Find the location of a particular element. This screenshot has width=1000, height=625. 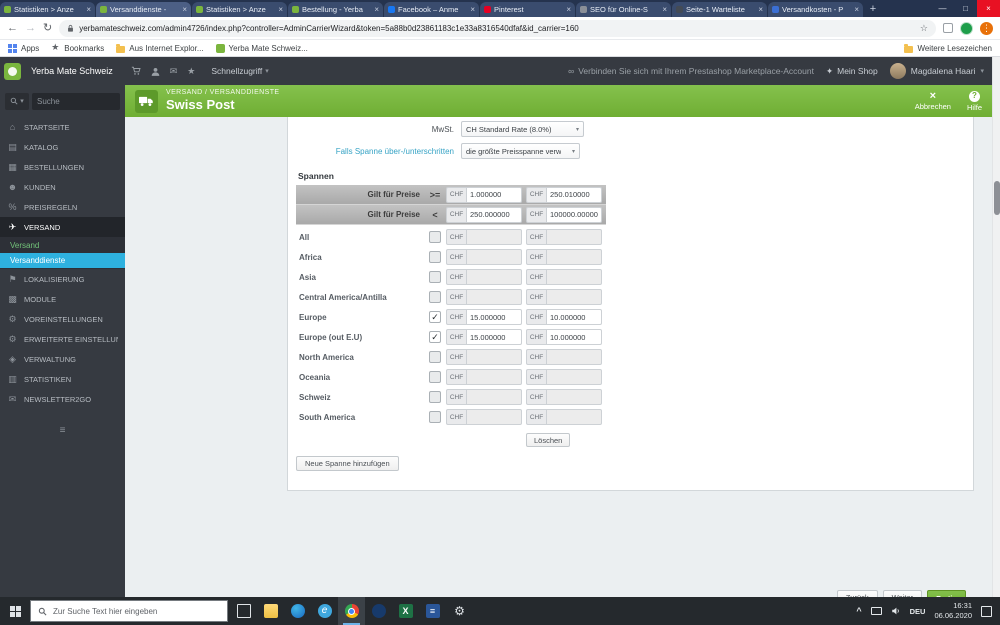

action-center-icon is located at coordinates (986, 611).